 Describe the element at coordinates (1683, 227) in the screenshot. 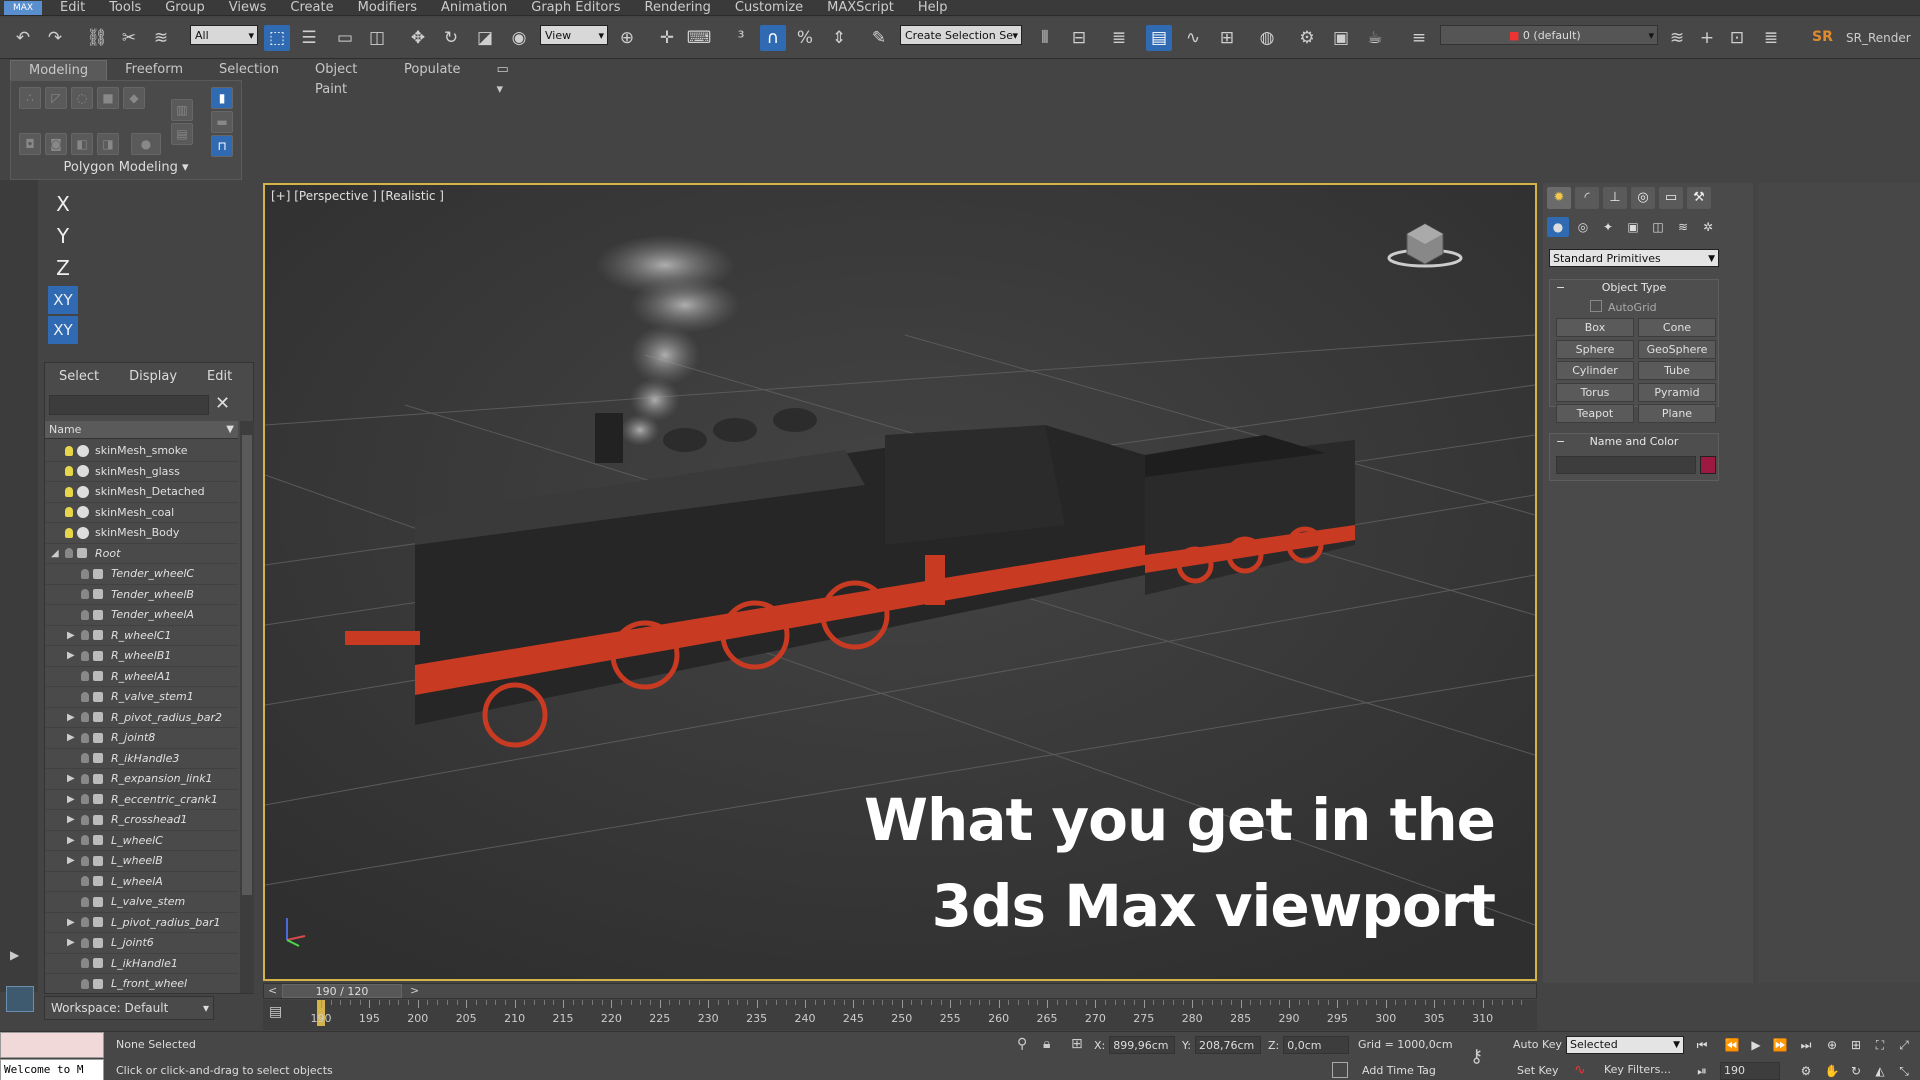

I see `space-warps-icon: ≋` at that location.